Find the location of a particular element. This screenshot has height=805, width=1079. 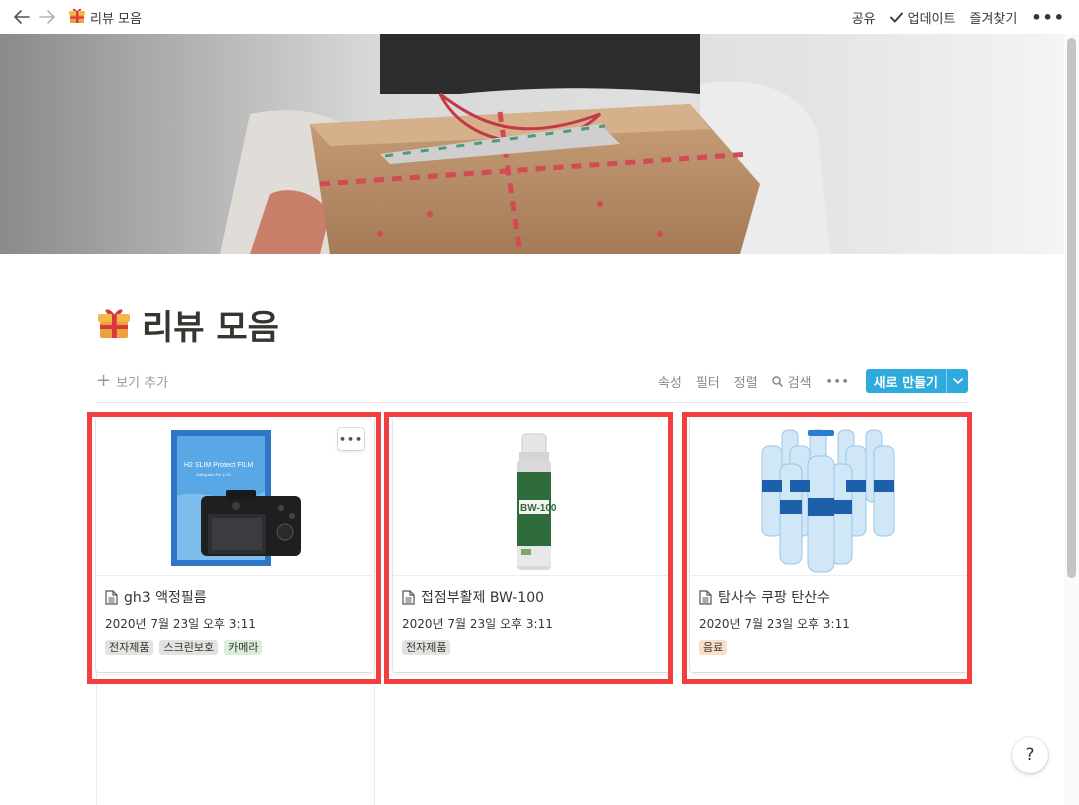

search-button: 검색 is located at coordinates (791, 381).